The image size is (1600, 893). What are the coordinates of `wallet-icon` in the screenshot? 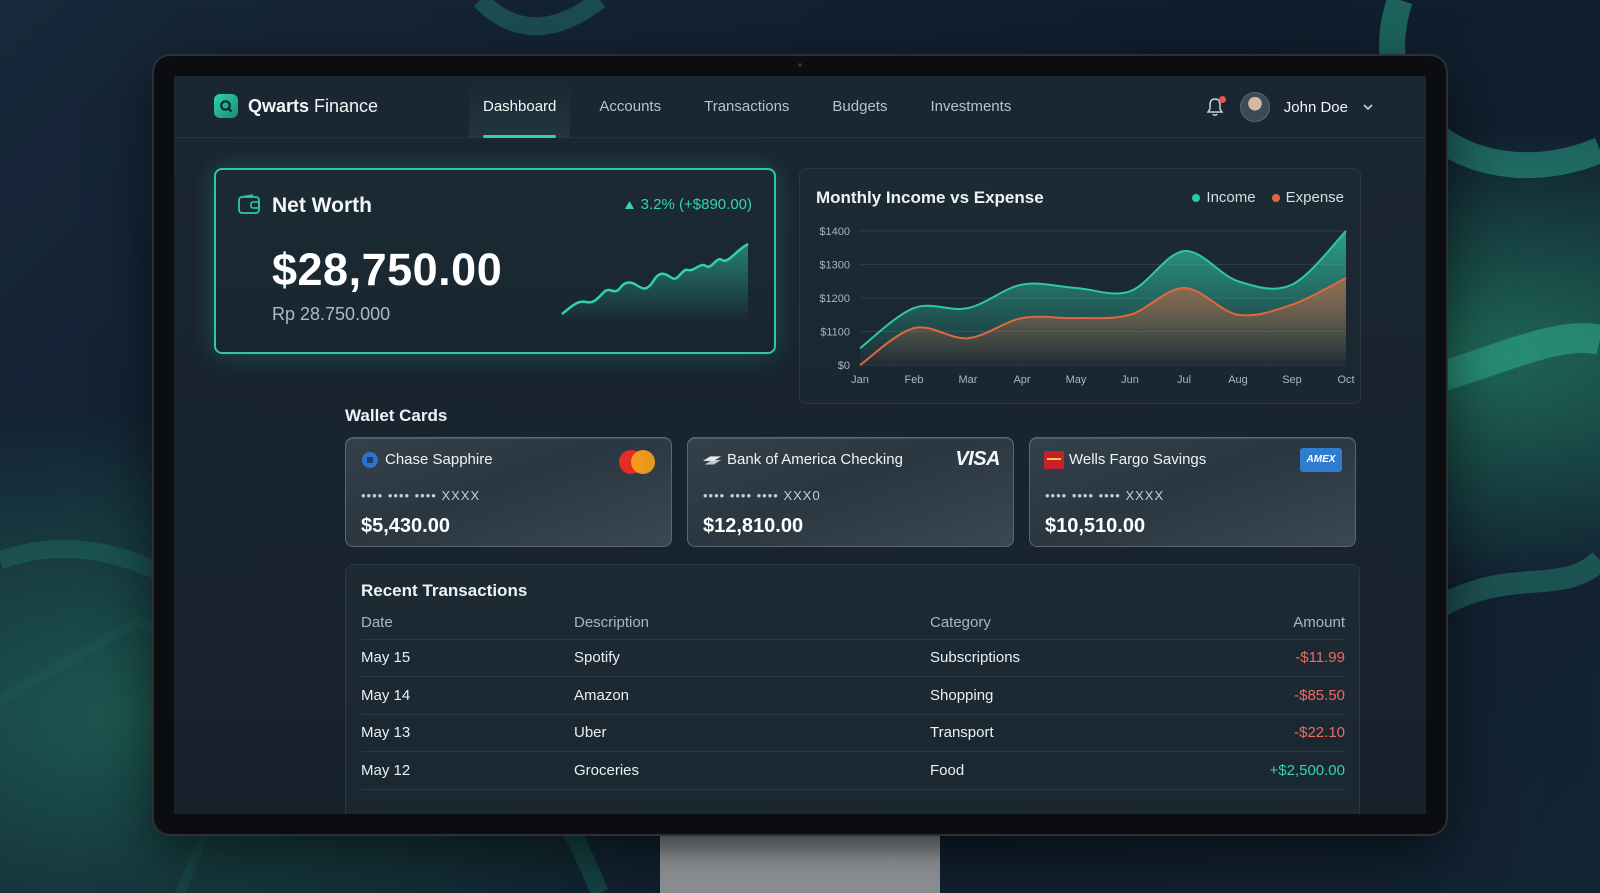 It's located at (249, 204).